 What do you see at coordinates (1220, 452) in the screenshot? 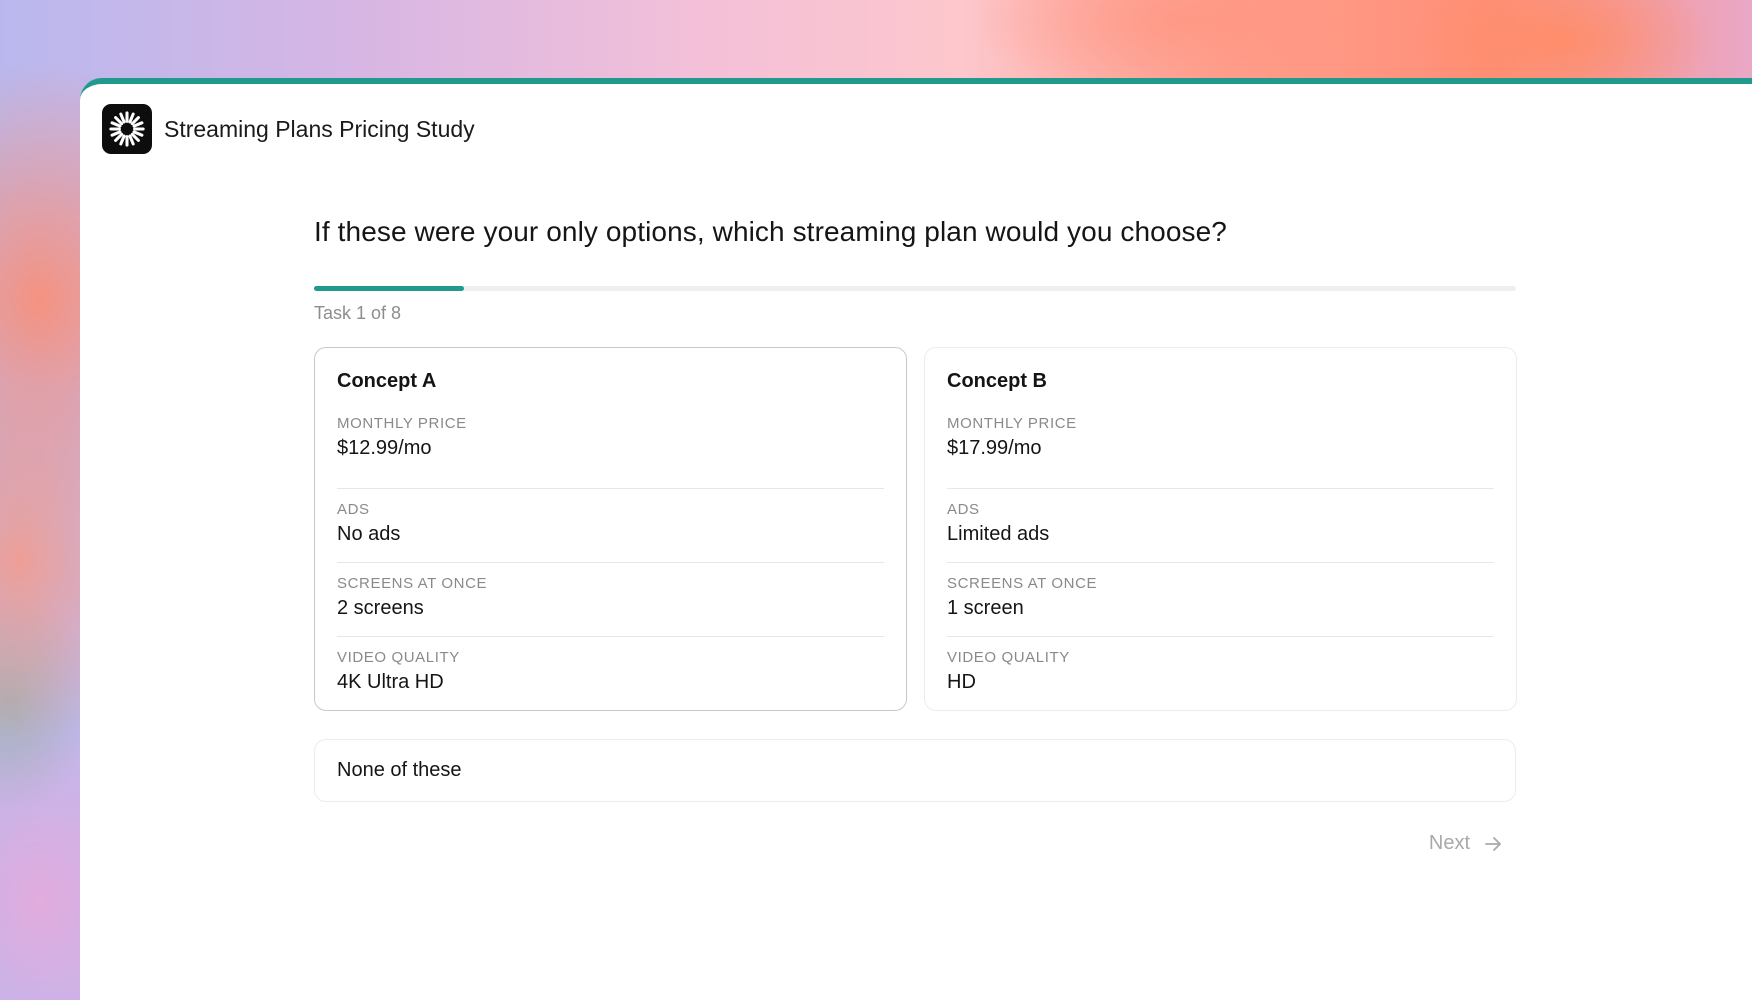
I see `attribute-row: MONTHLY PRICE $17.99/mo` at bounding box center [1220, 452].